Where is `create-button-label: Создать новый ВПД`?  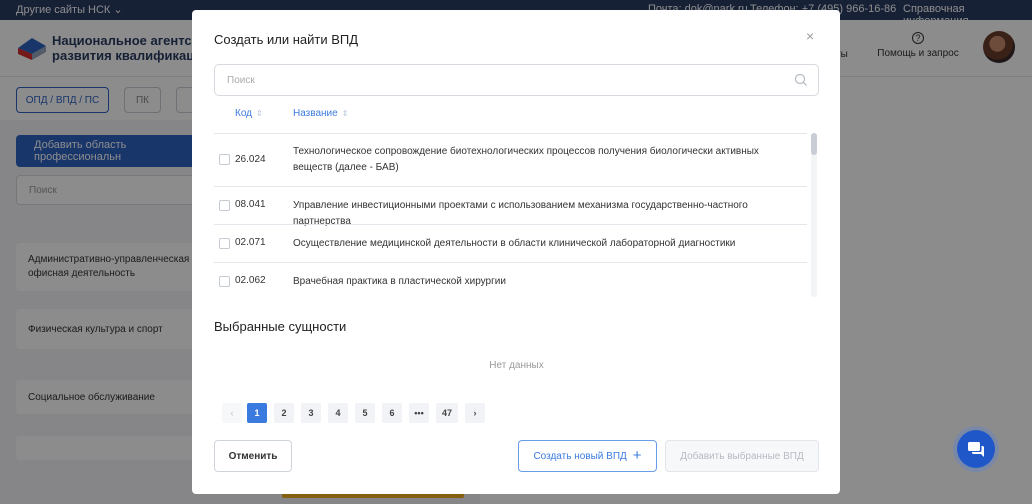
create-button-label: Создать новый ВПД is located at coordinates (580, 456).